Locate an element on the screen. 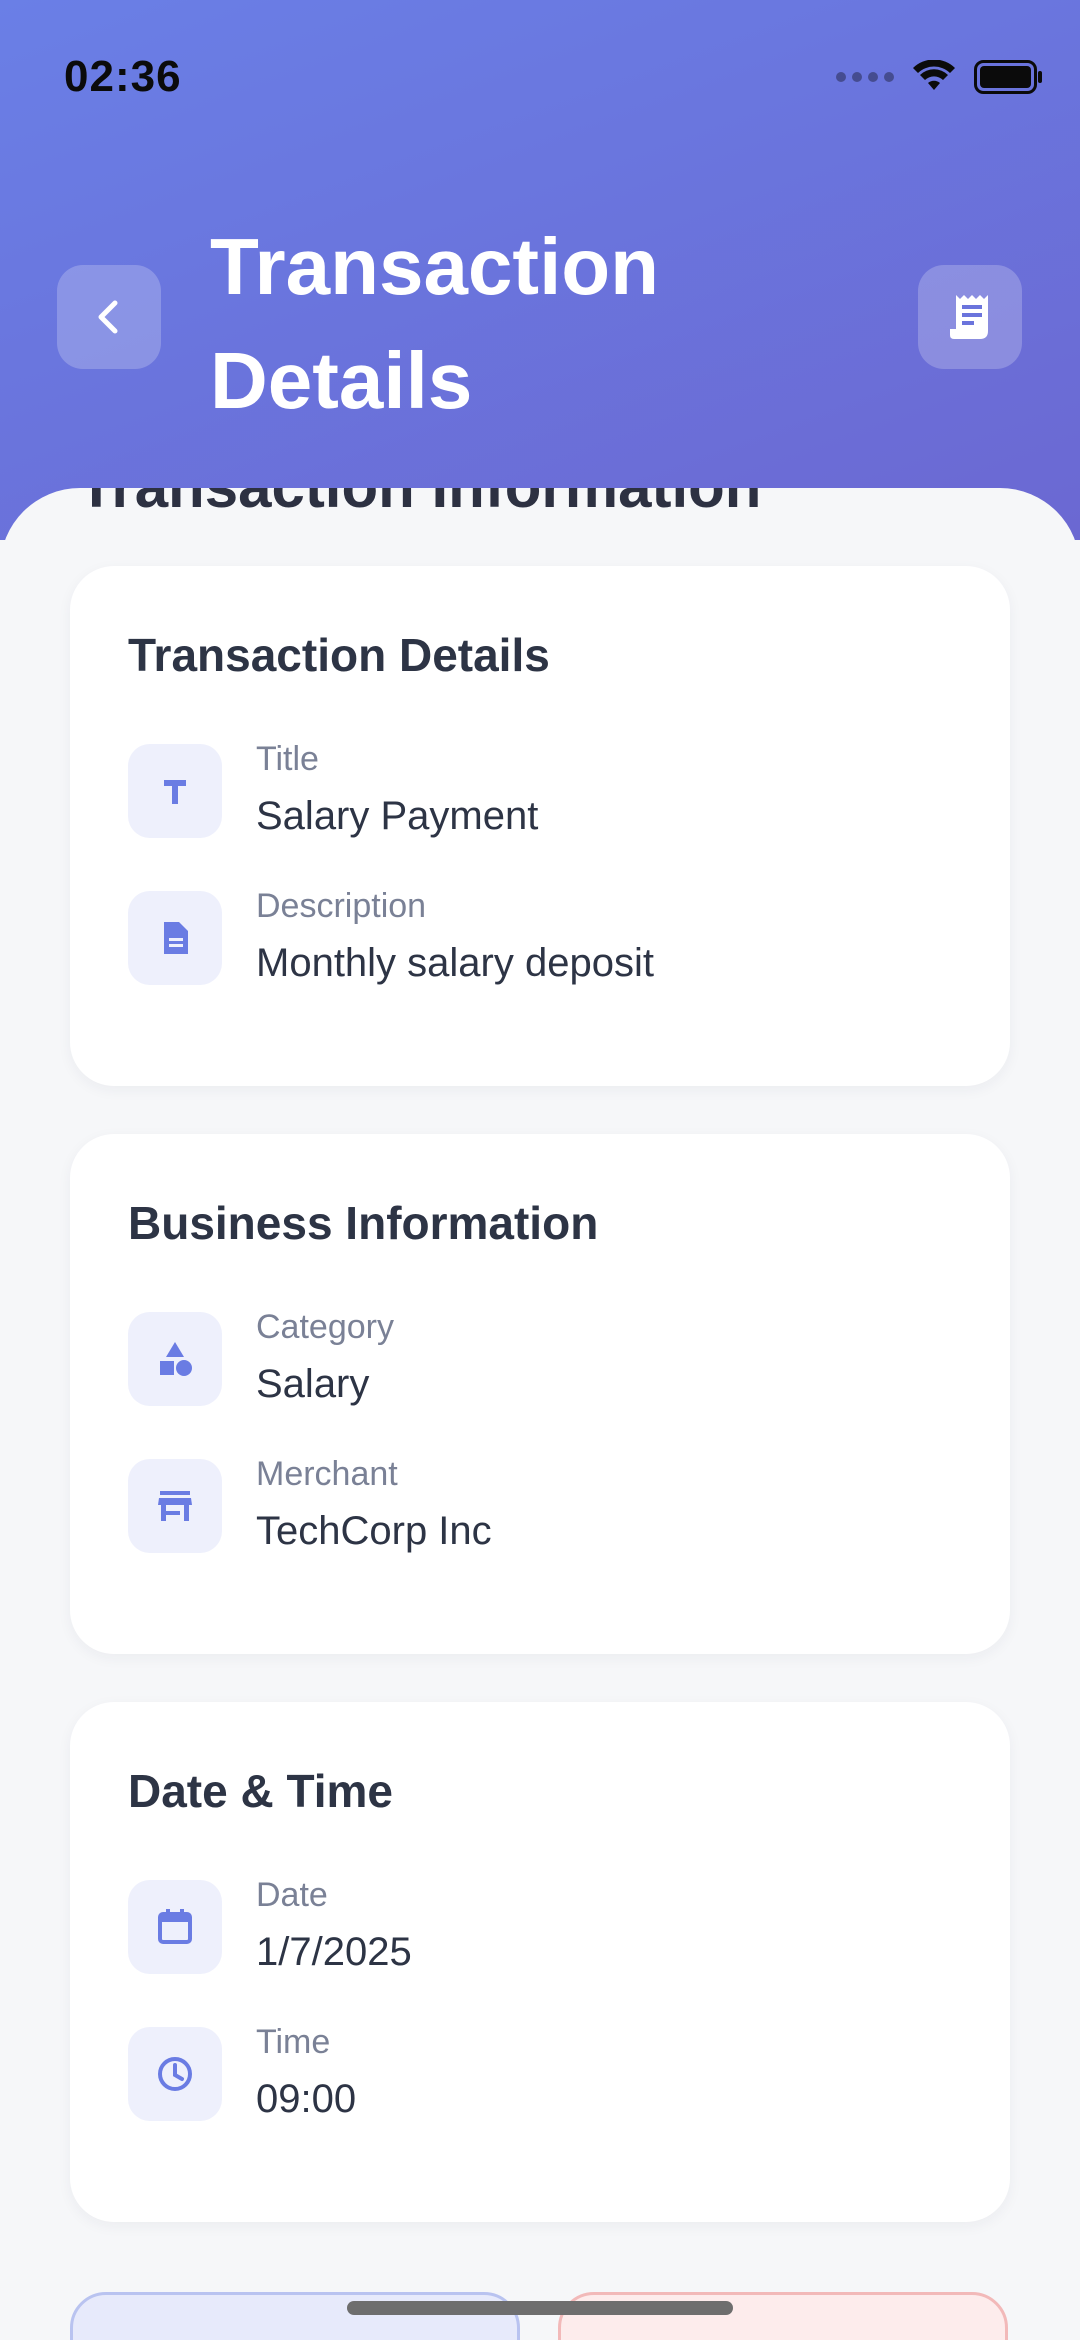 This screenshot has width=1080, height=2340. card-title: Date & Time is located at coordinates (261, 1791).